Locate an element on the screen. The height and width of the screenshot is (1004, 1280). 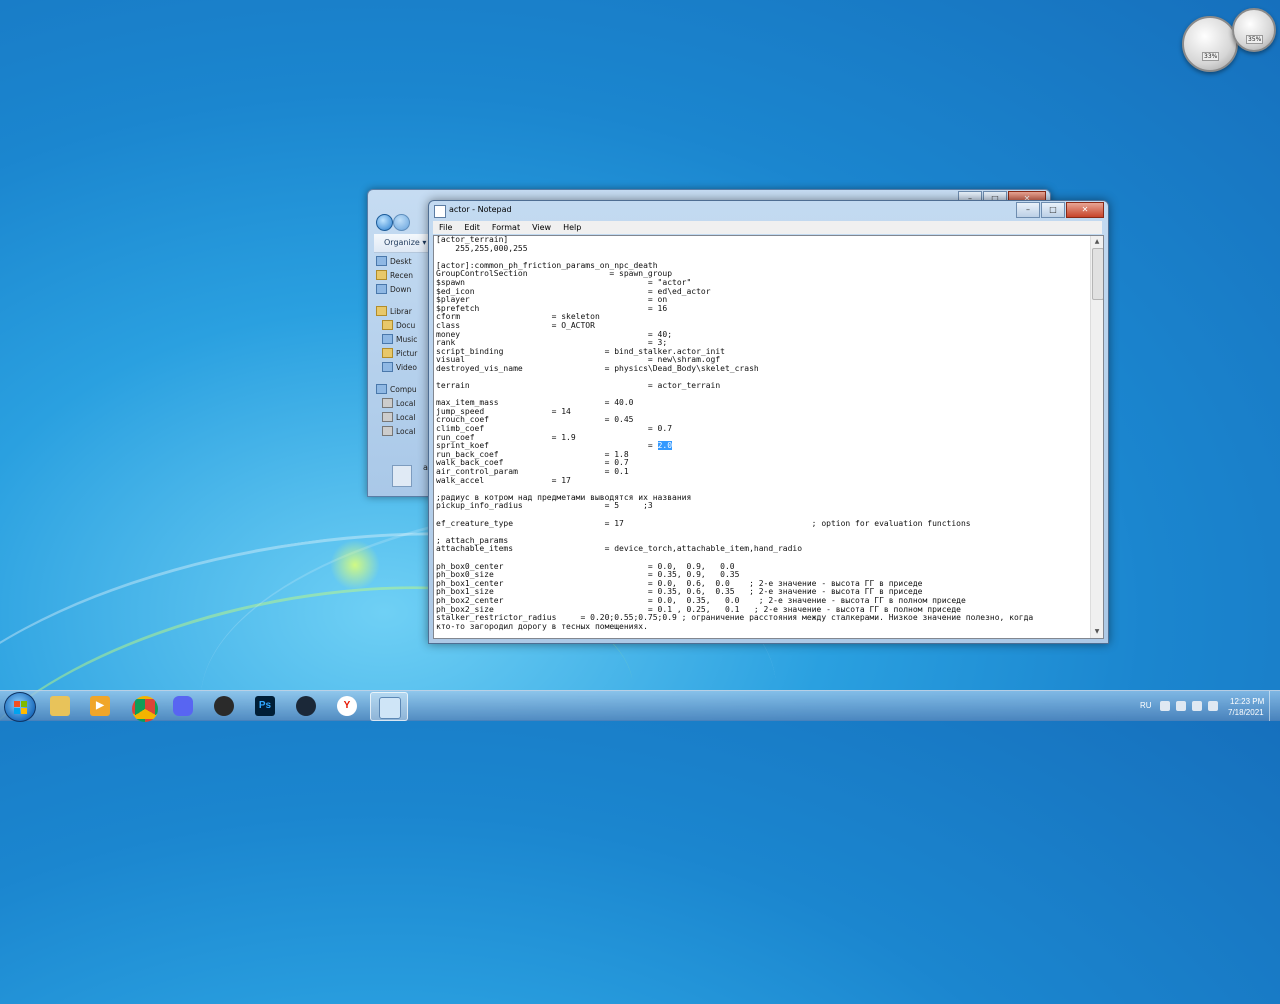
back-arrow-icon is located at coordinates (384, 222).